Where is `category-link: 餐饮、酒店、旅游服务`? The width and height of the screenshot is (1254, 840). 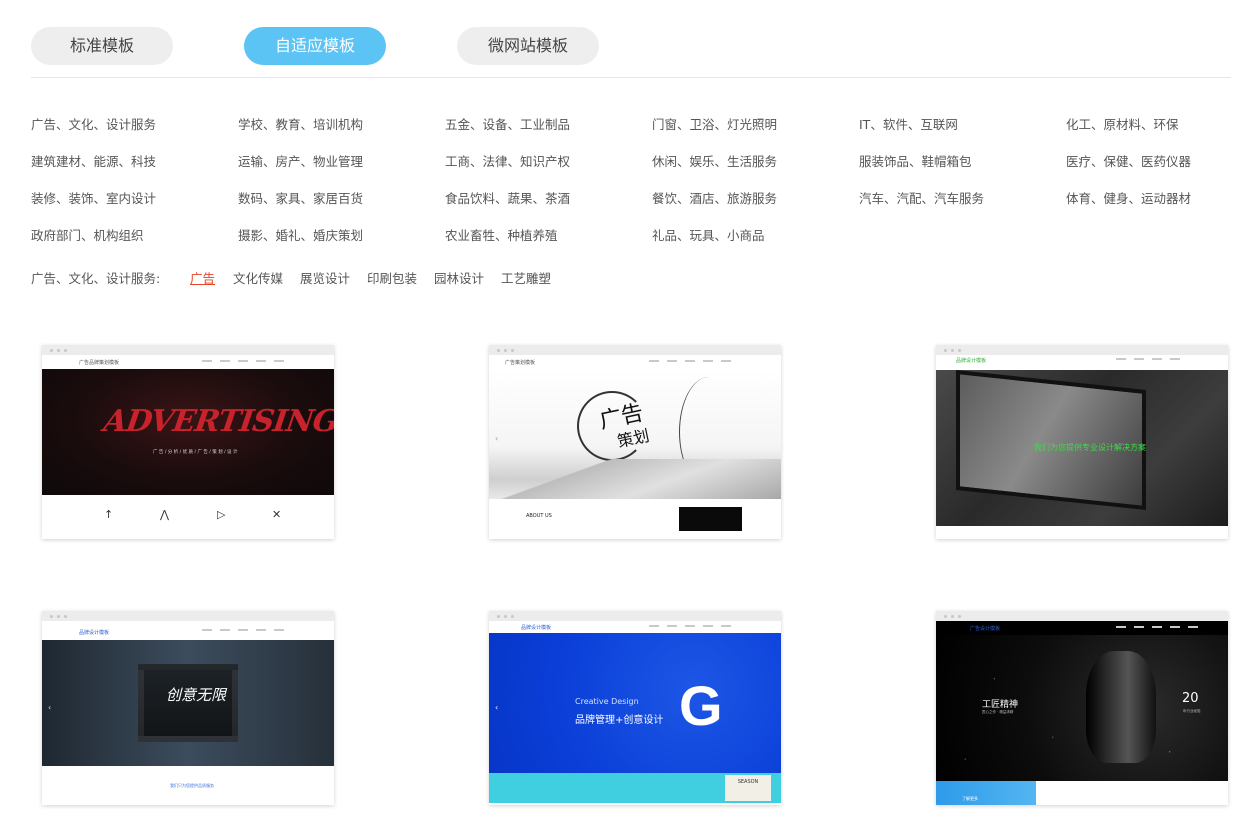 category-link: 餐饮、酒店、旅游服务 is located at coordinates (714, 197).